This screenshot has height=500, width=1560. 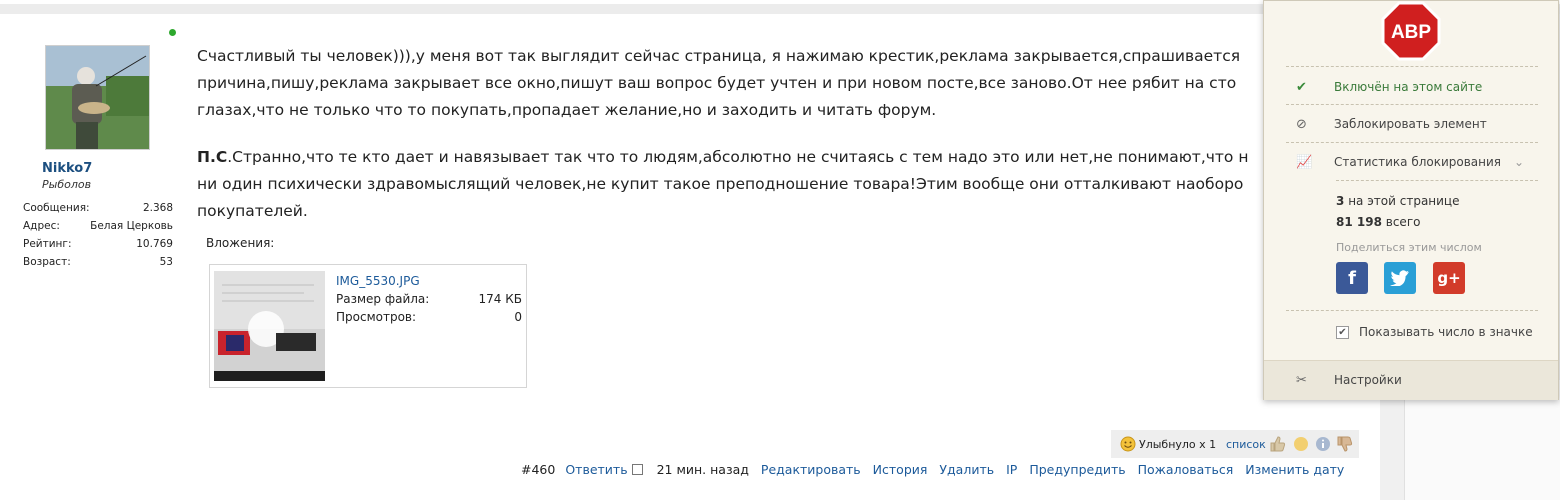 I want to click on stat-value: 10.769, so click(x=154, y=244).